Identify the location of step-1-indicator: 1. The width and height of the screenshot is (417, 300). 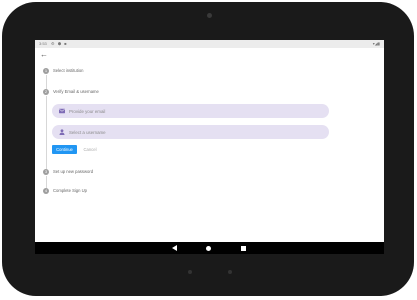
(46, 71).